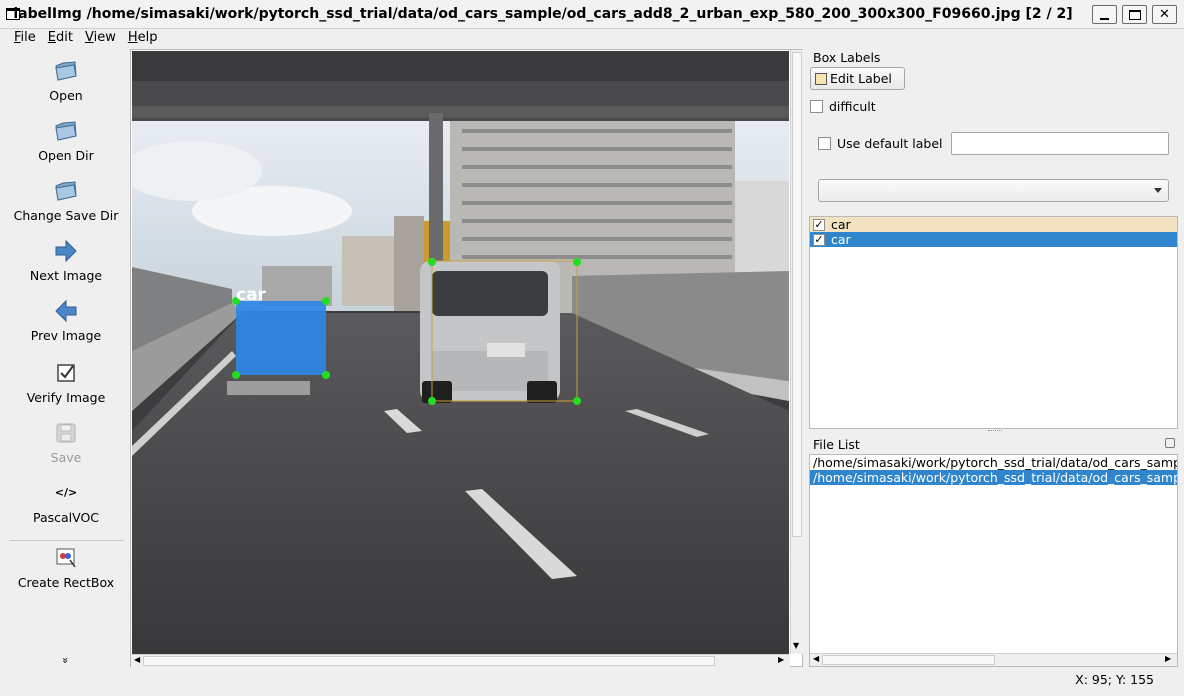  Describe the element at coordinates (66, 502) in the screenshot. I see `format-button: </> PascalVOC` at that location.